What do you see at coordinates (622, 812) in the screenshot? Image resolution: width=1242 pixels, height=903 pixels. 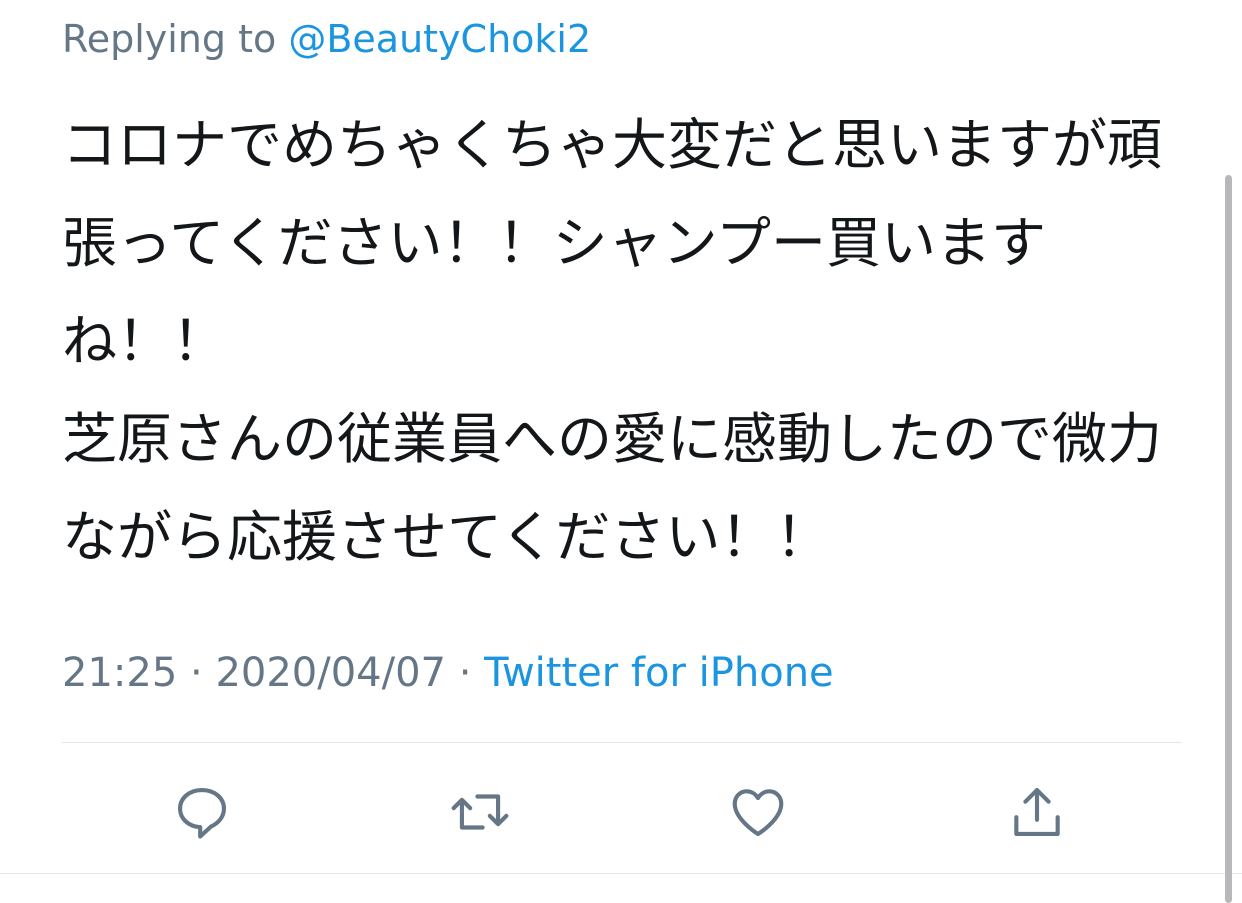 I see `tweet-action-bar` at bounding box center [622, 812].